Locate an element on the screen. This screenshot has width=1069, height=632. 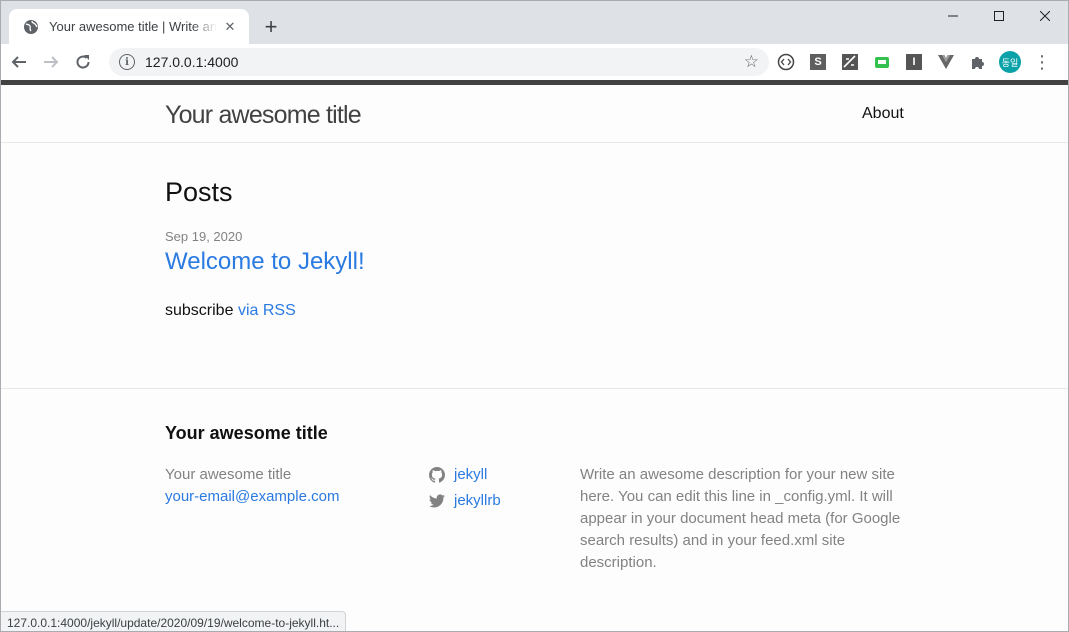
site-info-icon: i is located at coordinates (127, 62).